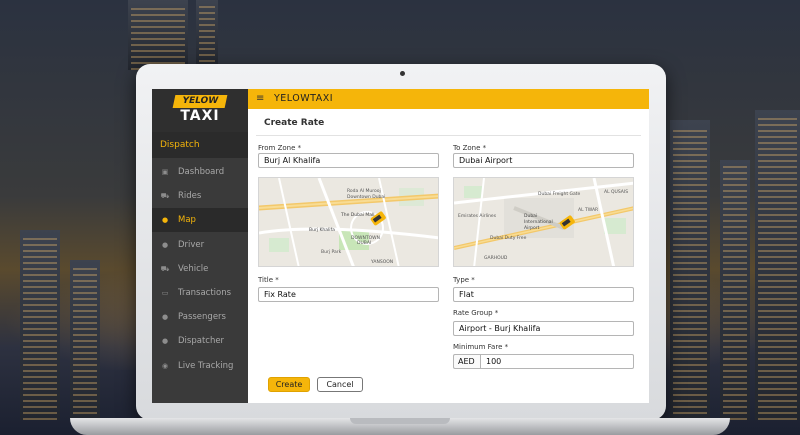  Describe the element at coordinates (187, 220) in the screenshot. I see `sidebar-item-label: Map` at that location.